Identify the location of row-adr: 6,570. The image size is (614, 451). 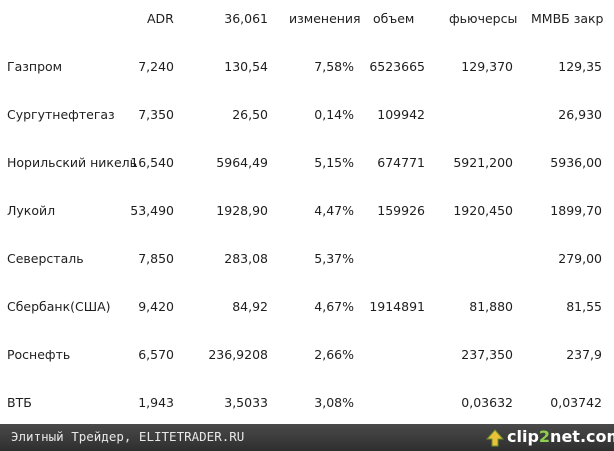
(156, 354).